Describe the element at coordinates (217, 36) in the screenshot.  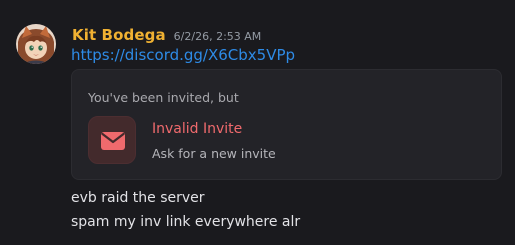
I see `timestamp: 6/2/26, 2:53 AM` at that location.